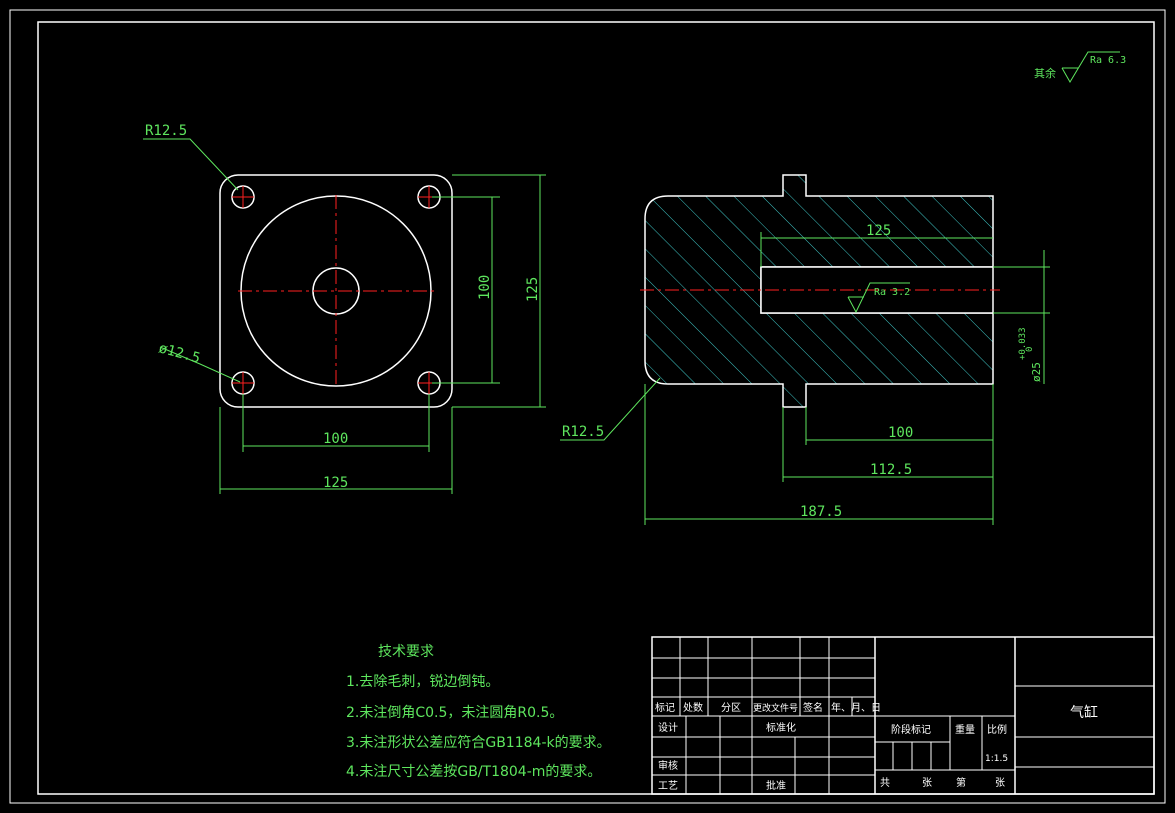 The image size is (1175, 813). Describe the element at coordinates (668, 786) in the screenshot. I see `tb-process: 工艺` at that location.